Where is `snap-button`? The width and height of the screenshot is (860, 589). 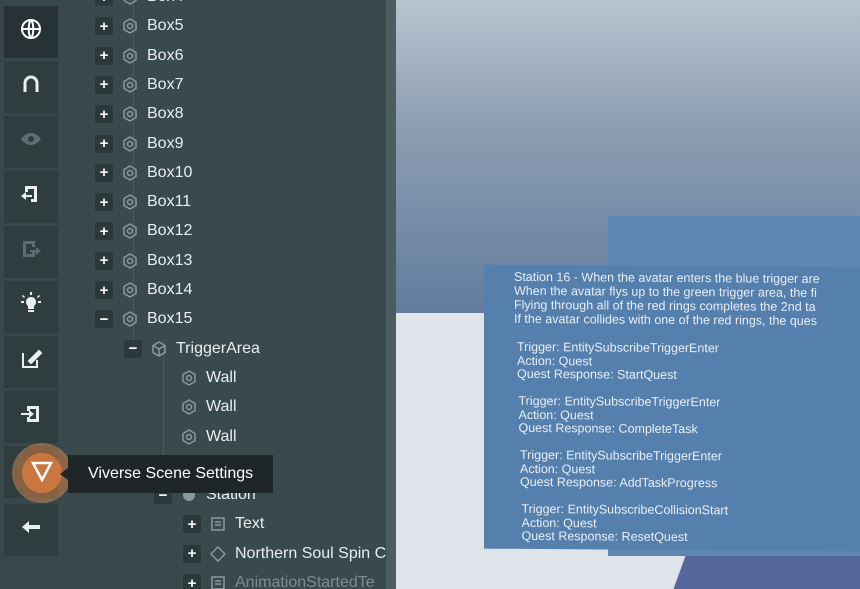 snap-button is located at coordinates (31, 87).